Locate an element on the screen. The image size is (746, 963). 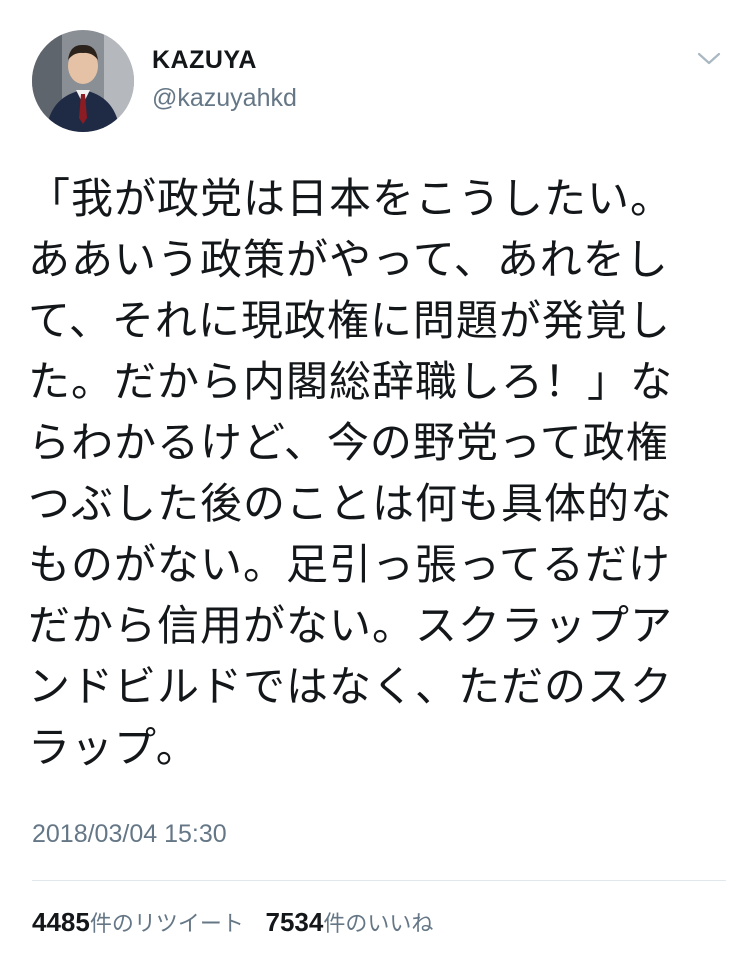
avatar-image is located at coordinates (83, 81).